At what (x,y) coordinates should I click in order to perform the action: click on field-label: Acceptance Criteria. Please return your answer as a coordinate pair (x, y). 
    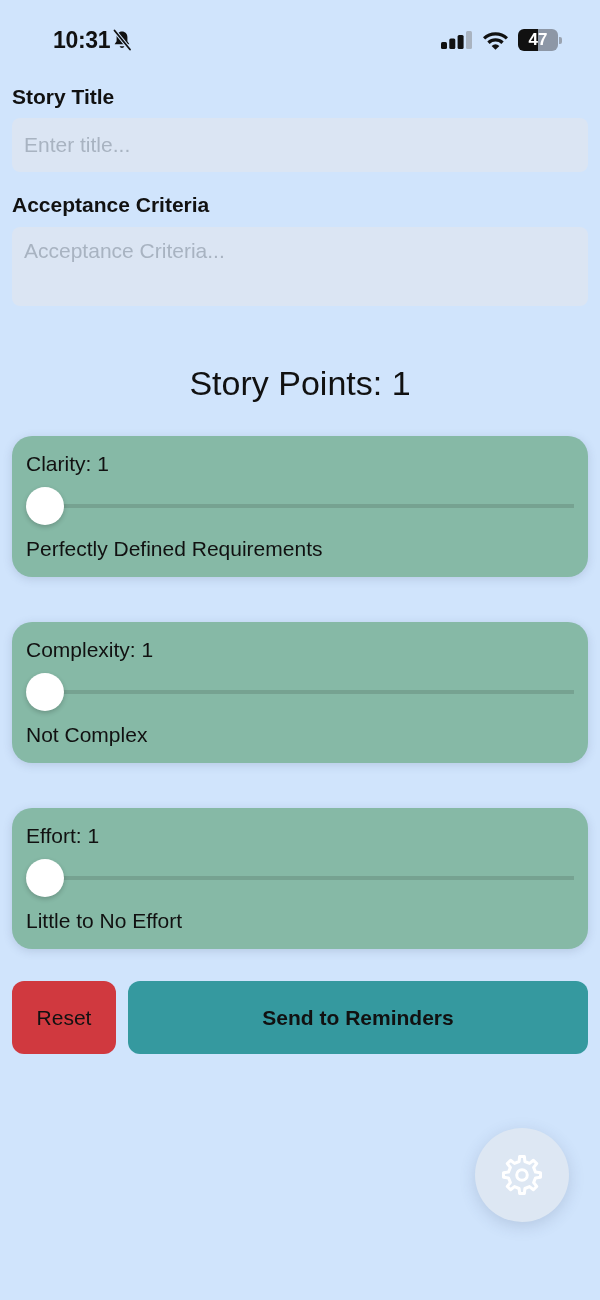
    Looking at the image, I should click on (111, 205).